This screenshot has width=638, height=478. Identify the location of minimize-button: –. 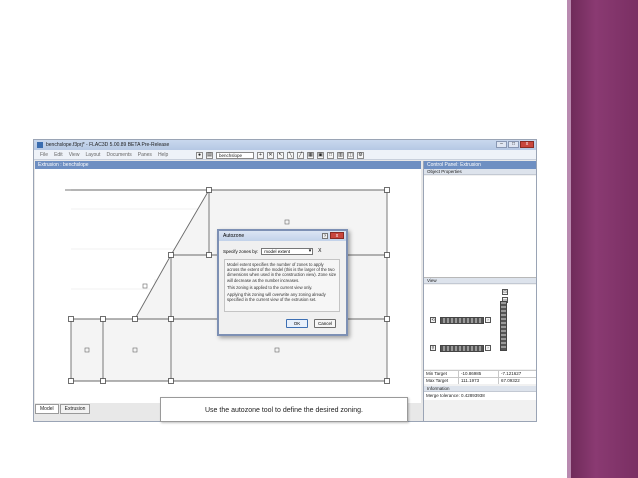
(501, 144).